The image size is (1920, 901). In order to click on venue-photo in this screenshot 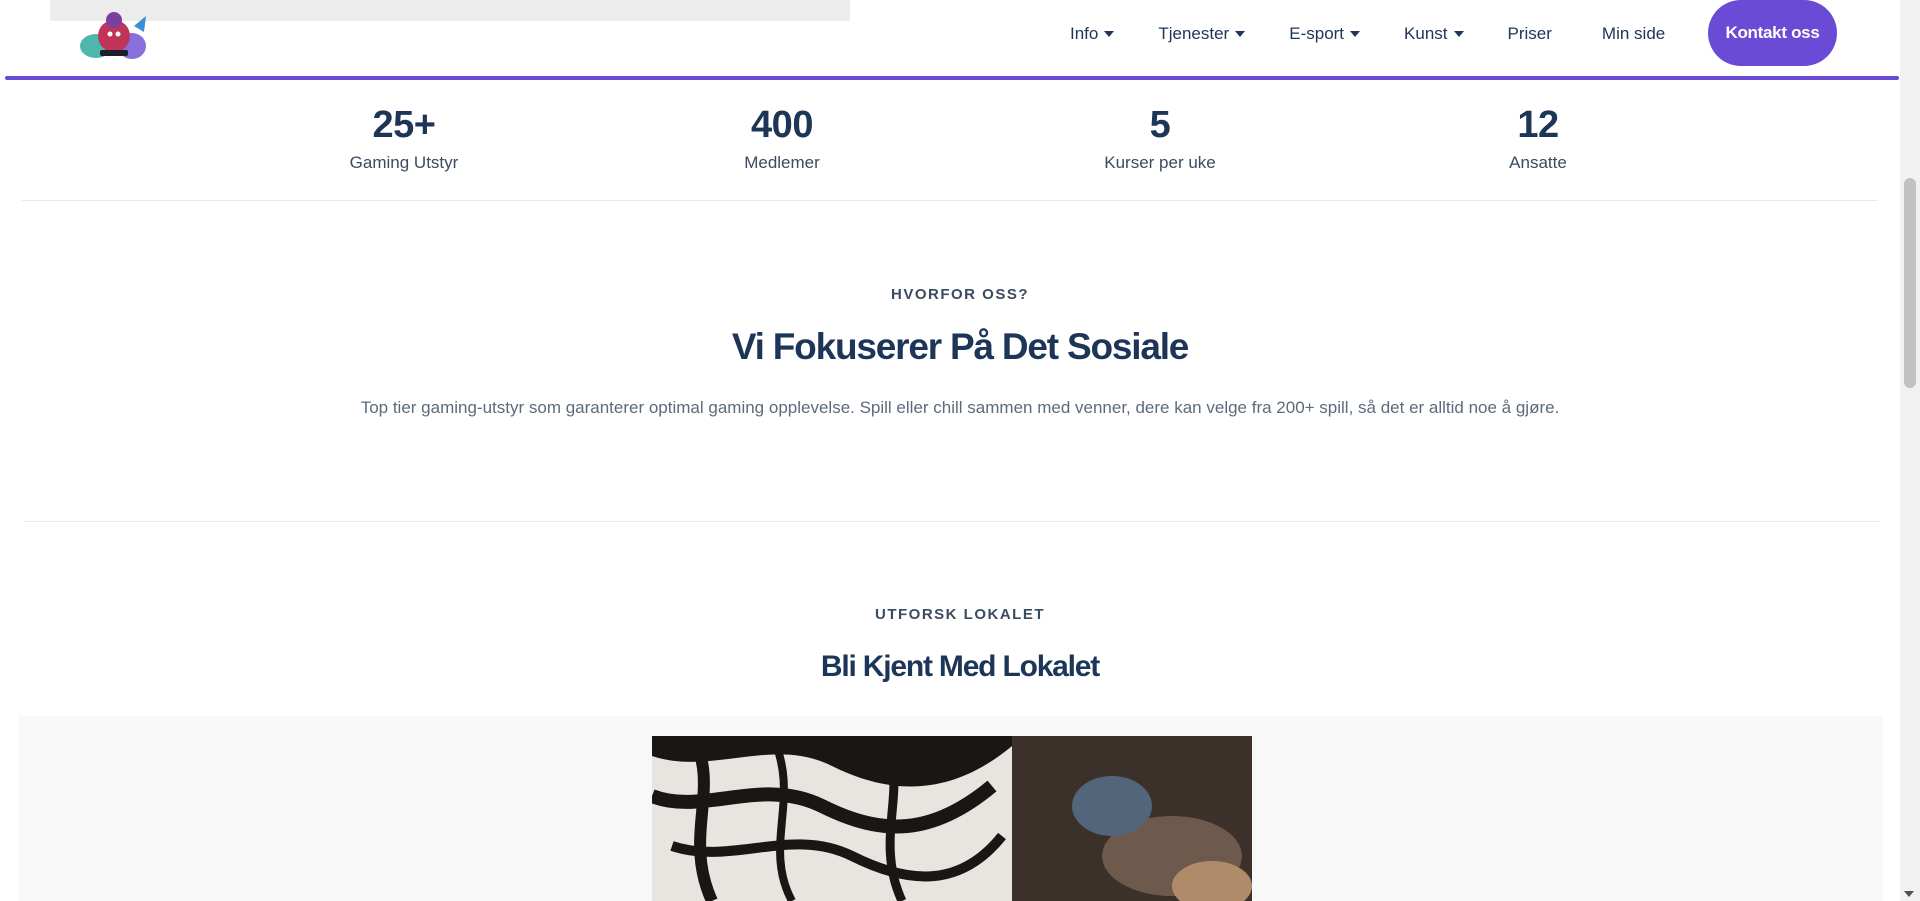, I will do `click(952, 818)`.